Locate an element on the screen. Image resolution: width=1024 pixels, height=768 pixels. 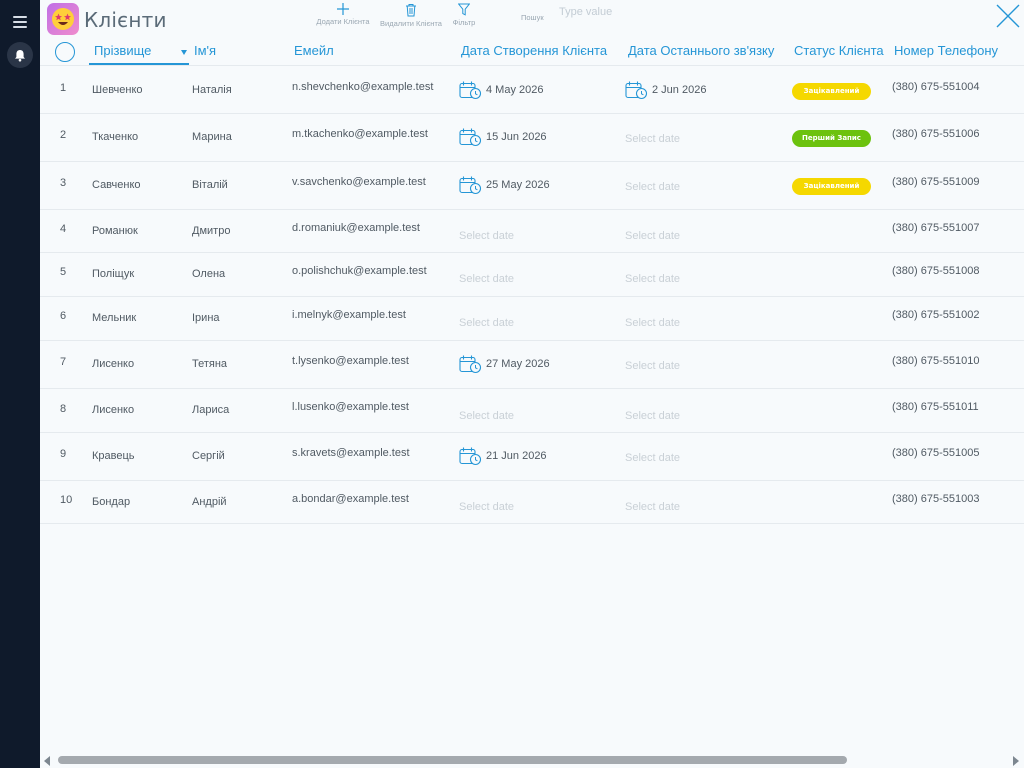
delete-client-button: Видалити Клієнта is located at coordinates (411, 15).